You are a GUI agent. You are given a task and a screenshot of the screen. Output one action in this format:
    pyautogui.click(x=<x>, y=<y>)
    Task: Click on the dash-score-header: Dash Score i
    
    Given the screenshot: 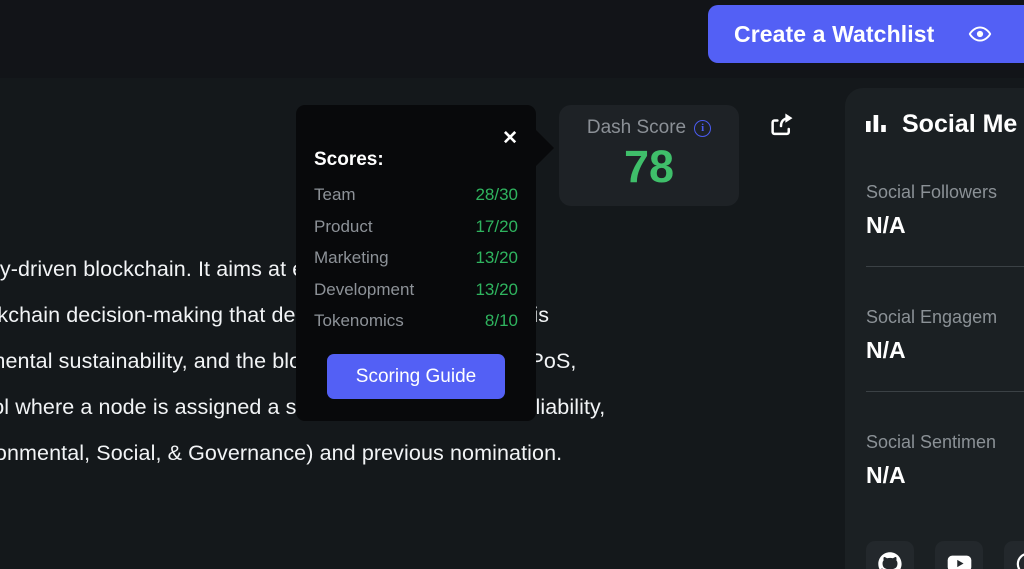 What is the action you would take?
    pyautogui.click(x=649, y=128)
    